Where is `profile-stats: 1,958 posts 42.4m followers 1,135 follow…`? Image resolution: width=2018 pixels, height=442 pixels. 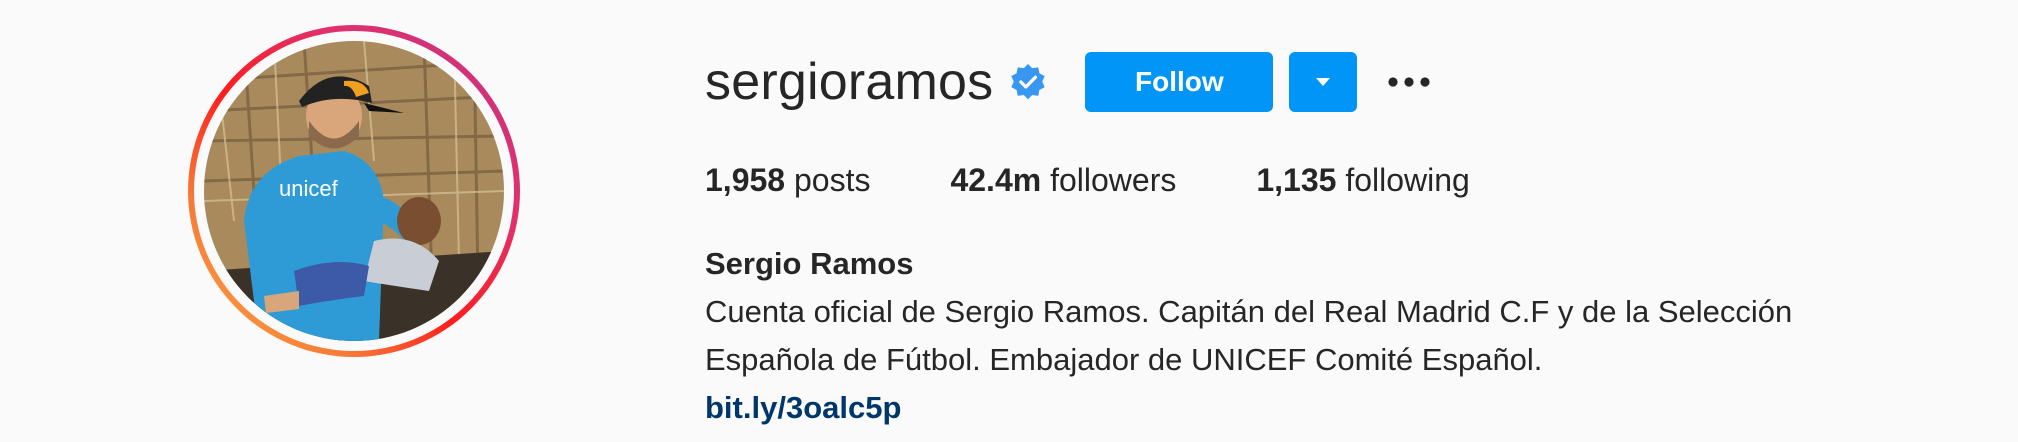
profile-stats: 1,958 posts 42.4m followers 1,135 follow… is located at coordinates (1127, 180).